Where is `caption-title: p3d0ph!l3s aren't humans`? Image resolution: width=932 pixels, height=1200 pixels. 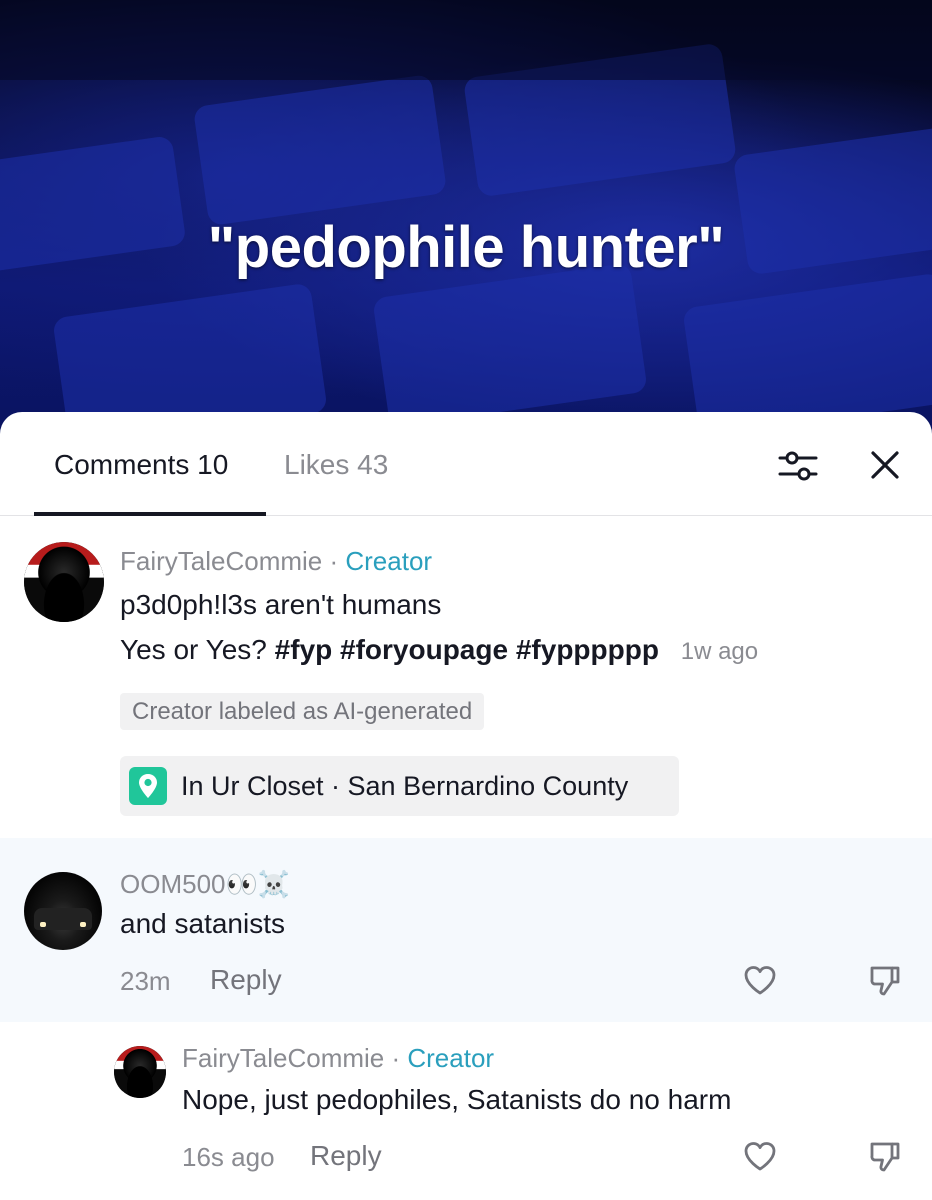 caption-title: p3d0ph!l3s aren't humans is located at coordinates (281, 604).